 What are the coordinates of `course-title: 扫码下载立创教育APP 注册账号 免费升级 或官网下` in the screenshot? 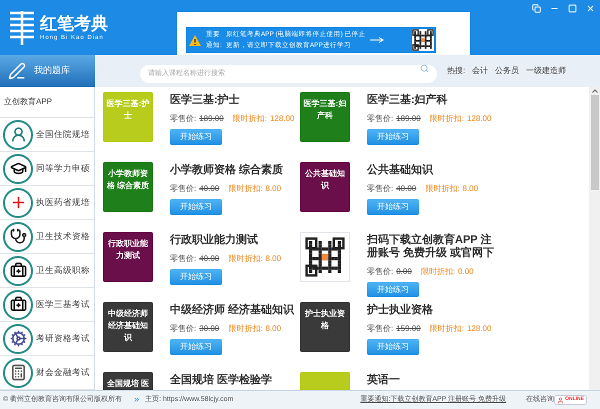 It's located at (431, 247).